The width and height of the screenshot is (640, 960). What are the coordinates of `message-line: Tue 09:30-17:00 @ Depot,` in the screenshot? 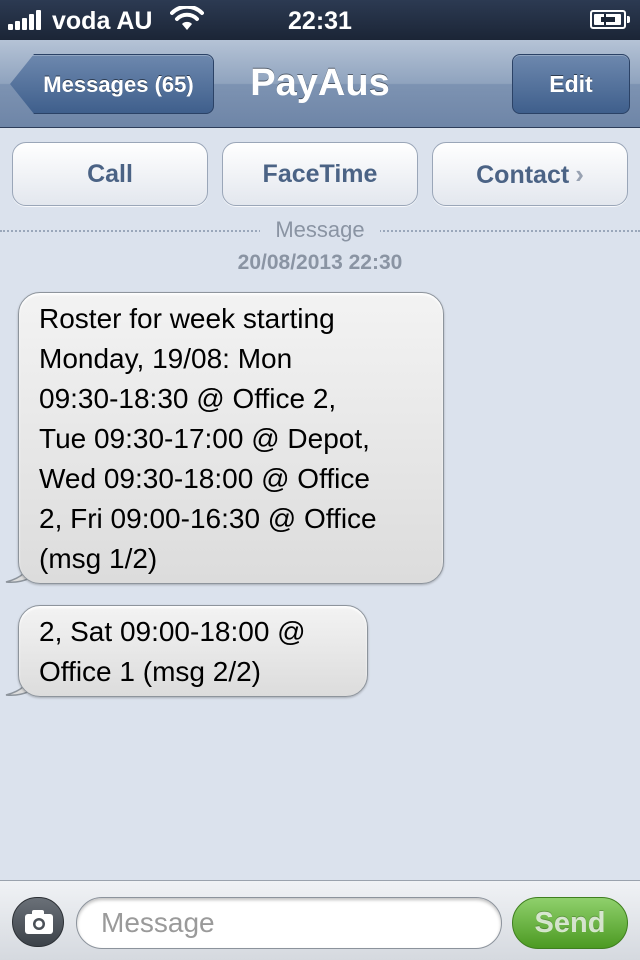 It's located at (204, 438).